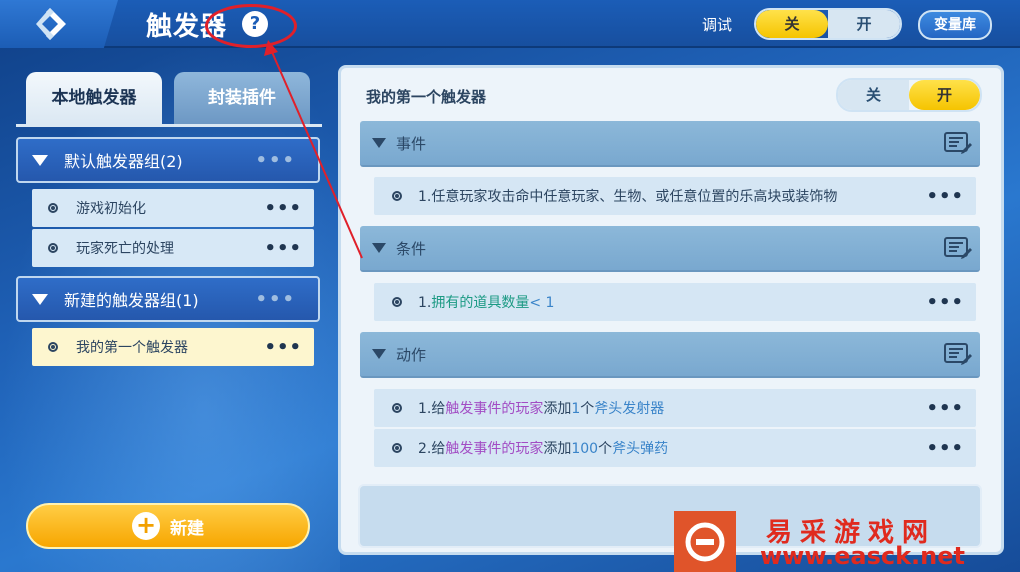 This screenshot has width=1020, height=572. I want to click on trigger-item-label: 游戏初始化, so click(111, 209).